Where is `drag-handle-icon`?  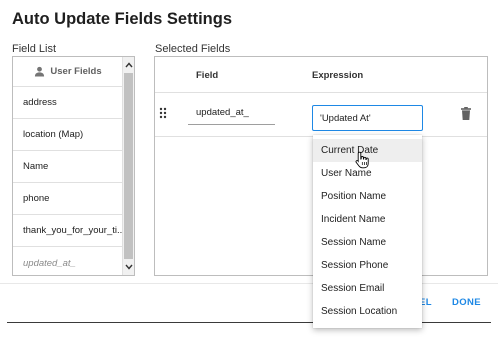 drag-handle-icon is located at coordinates (163, 113).